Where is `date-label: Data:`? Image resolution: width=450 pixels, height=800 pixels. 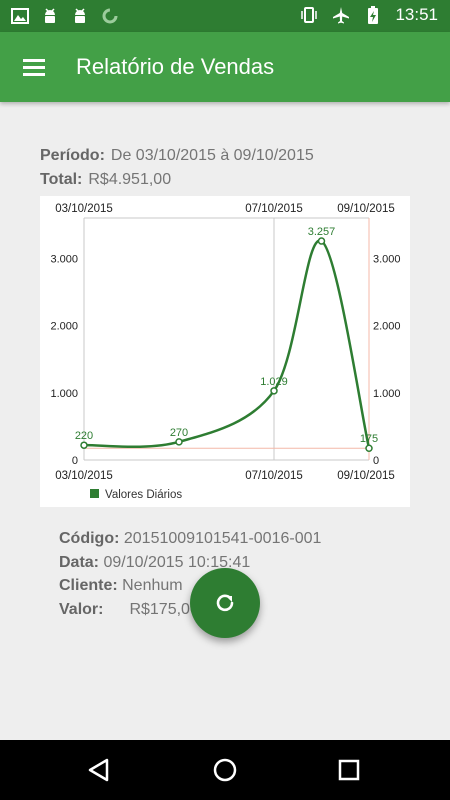
date-label: Data: is located at coordinates (79, 562).